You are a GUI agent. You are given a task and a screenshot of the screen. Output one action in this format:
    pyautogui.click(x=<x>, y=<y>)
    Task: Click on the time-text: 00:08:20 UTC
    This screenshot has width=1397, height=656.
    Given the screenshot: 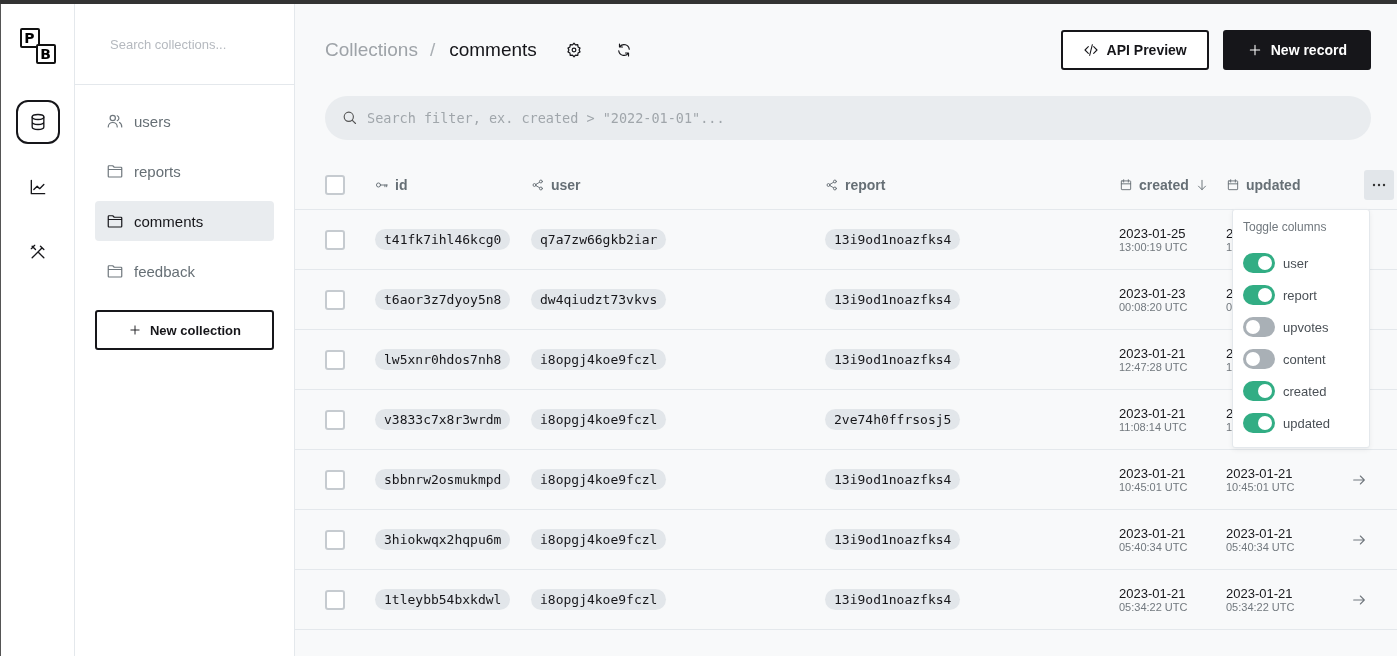 What is the action you would take?
    pyautogui.click(x=1153, y=307)
    